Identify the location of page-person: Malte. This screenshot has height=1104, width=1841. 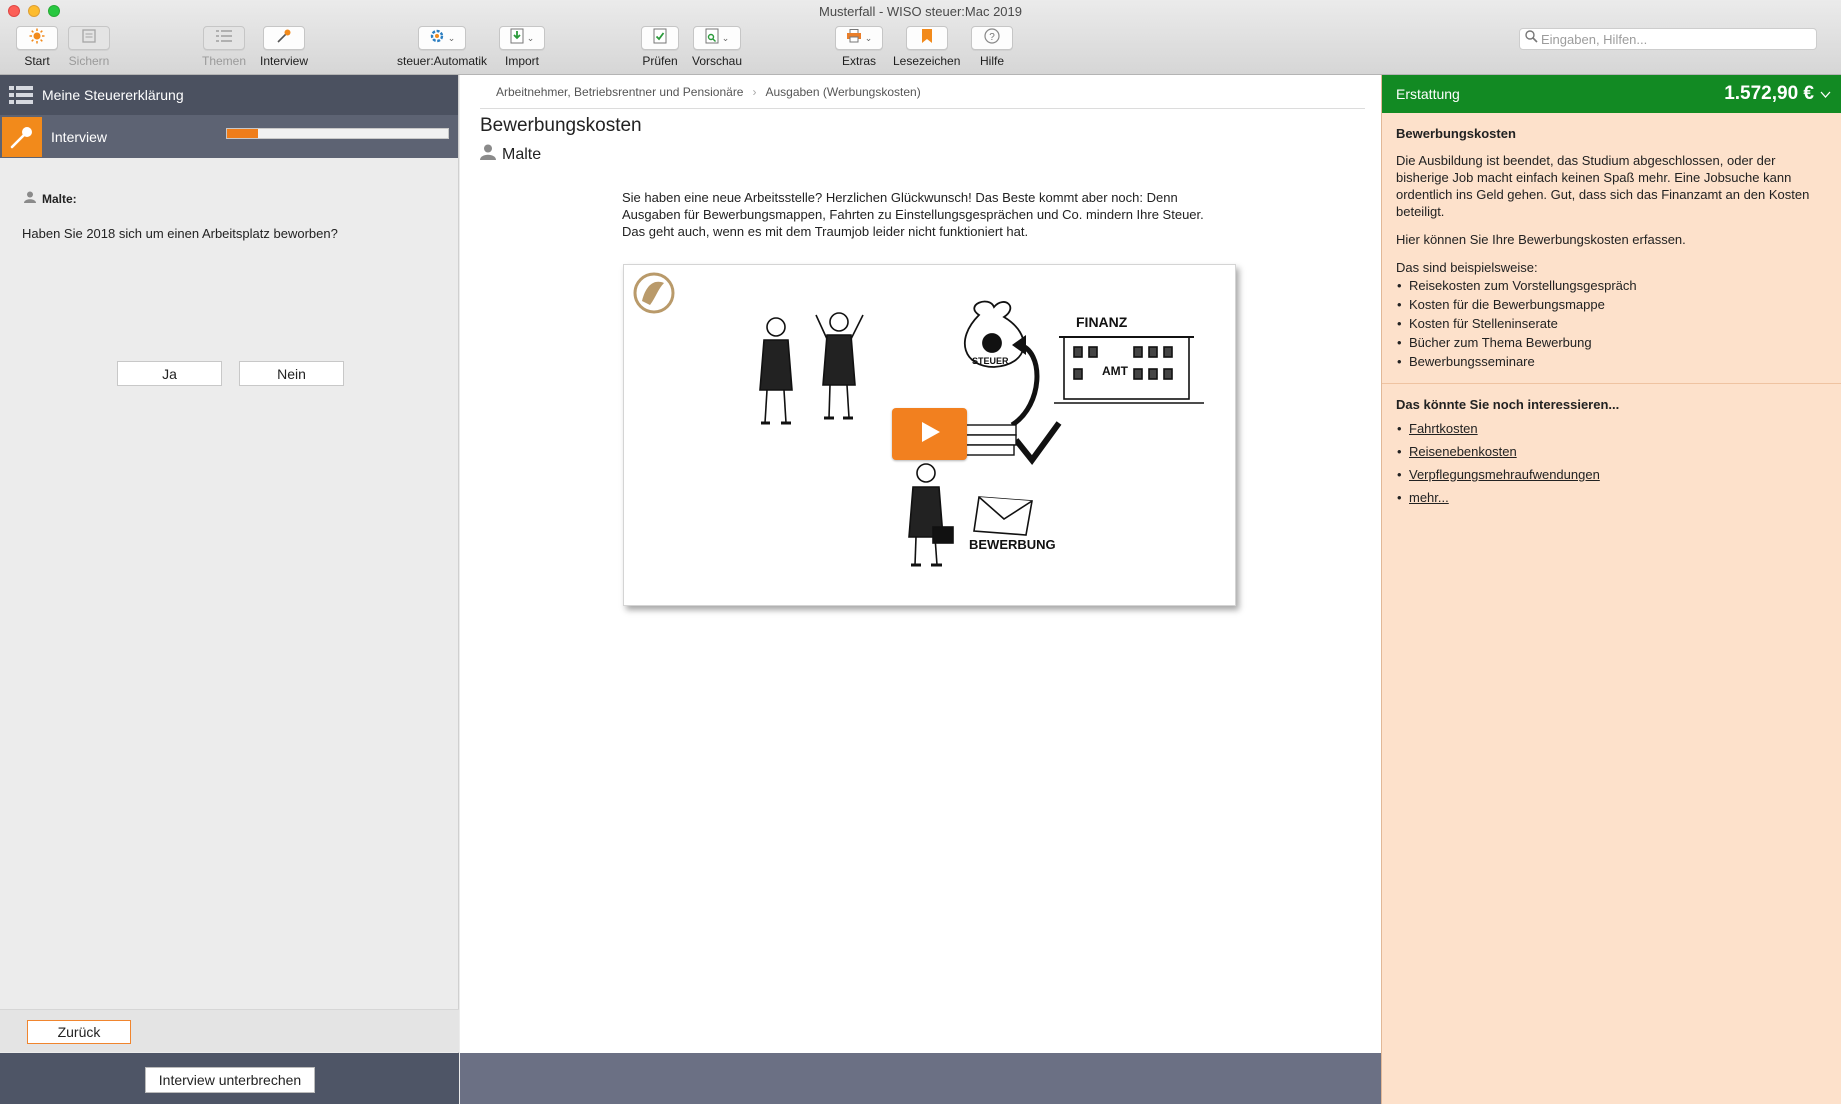
(510, 154).